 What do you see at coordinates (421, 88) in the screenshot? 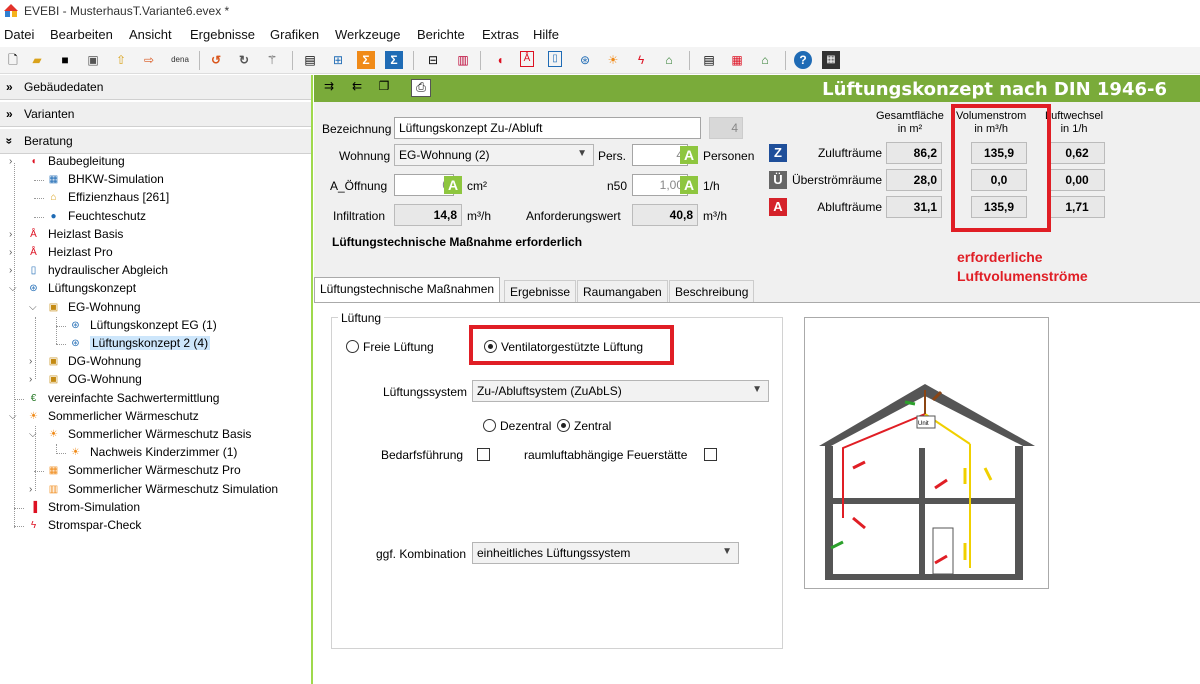
I see `print-icon: ⎙` at bounding box center [421, 88].